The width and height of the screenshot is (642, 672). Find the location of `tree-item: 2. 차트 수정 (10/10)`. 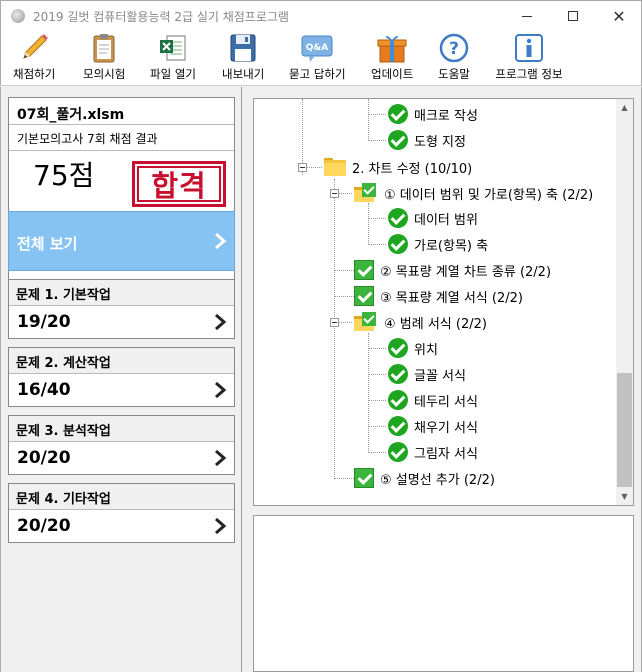

tree-item: 2. 차트 수정 (10/10) is located at coordinates (398, 167).